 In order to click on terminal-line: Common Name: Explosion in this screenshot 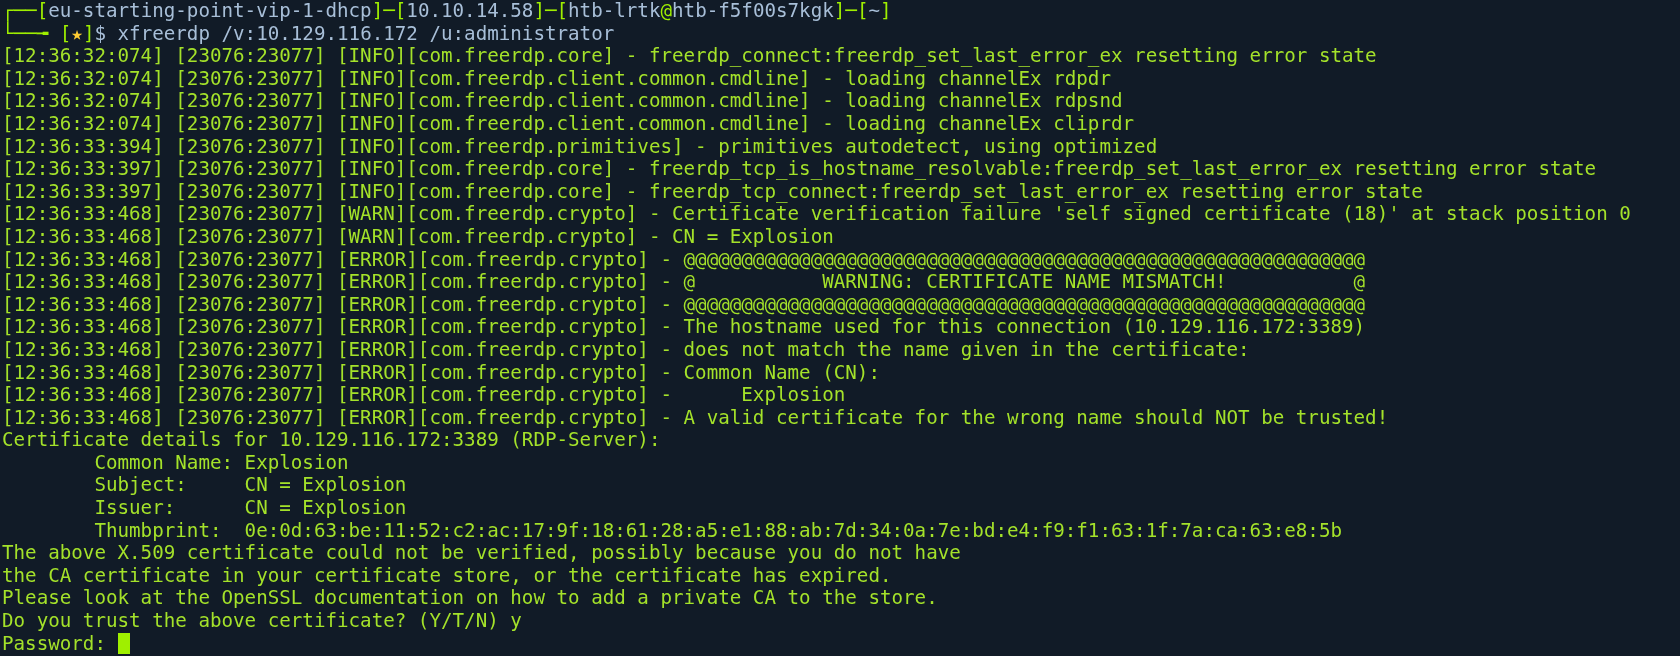, I will do `click(221, 463)`.